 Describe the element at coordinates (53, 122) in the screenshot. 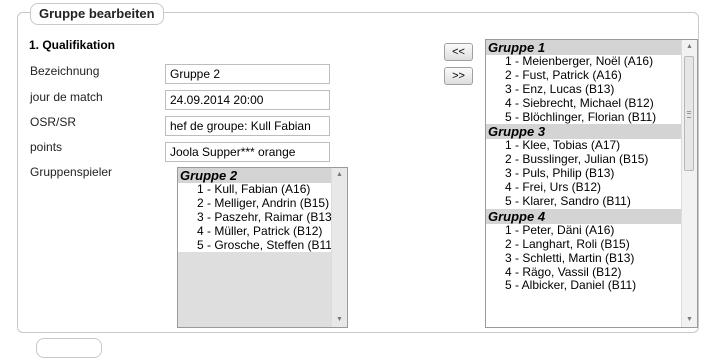

I see `label-osr-sr: OSR/SR` at that location.